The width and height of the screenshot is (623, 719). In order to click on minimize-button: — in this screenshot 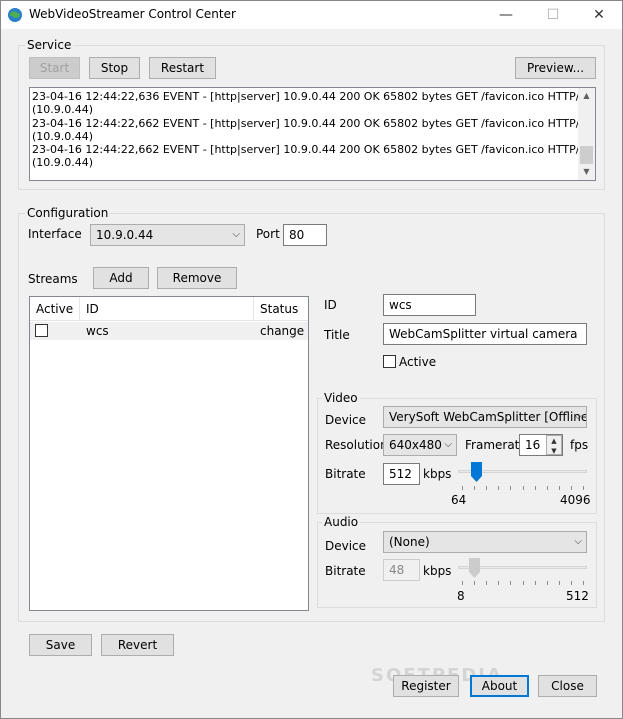, I will do `click(506, 15)`.